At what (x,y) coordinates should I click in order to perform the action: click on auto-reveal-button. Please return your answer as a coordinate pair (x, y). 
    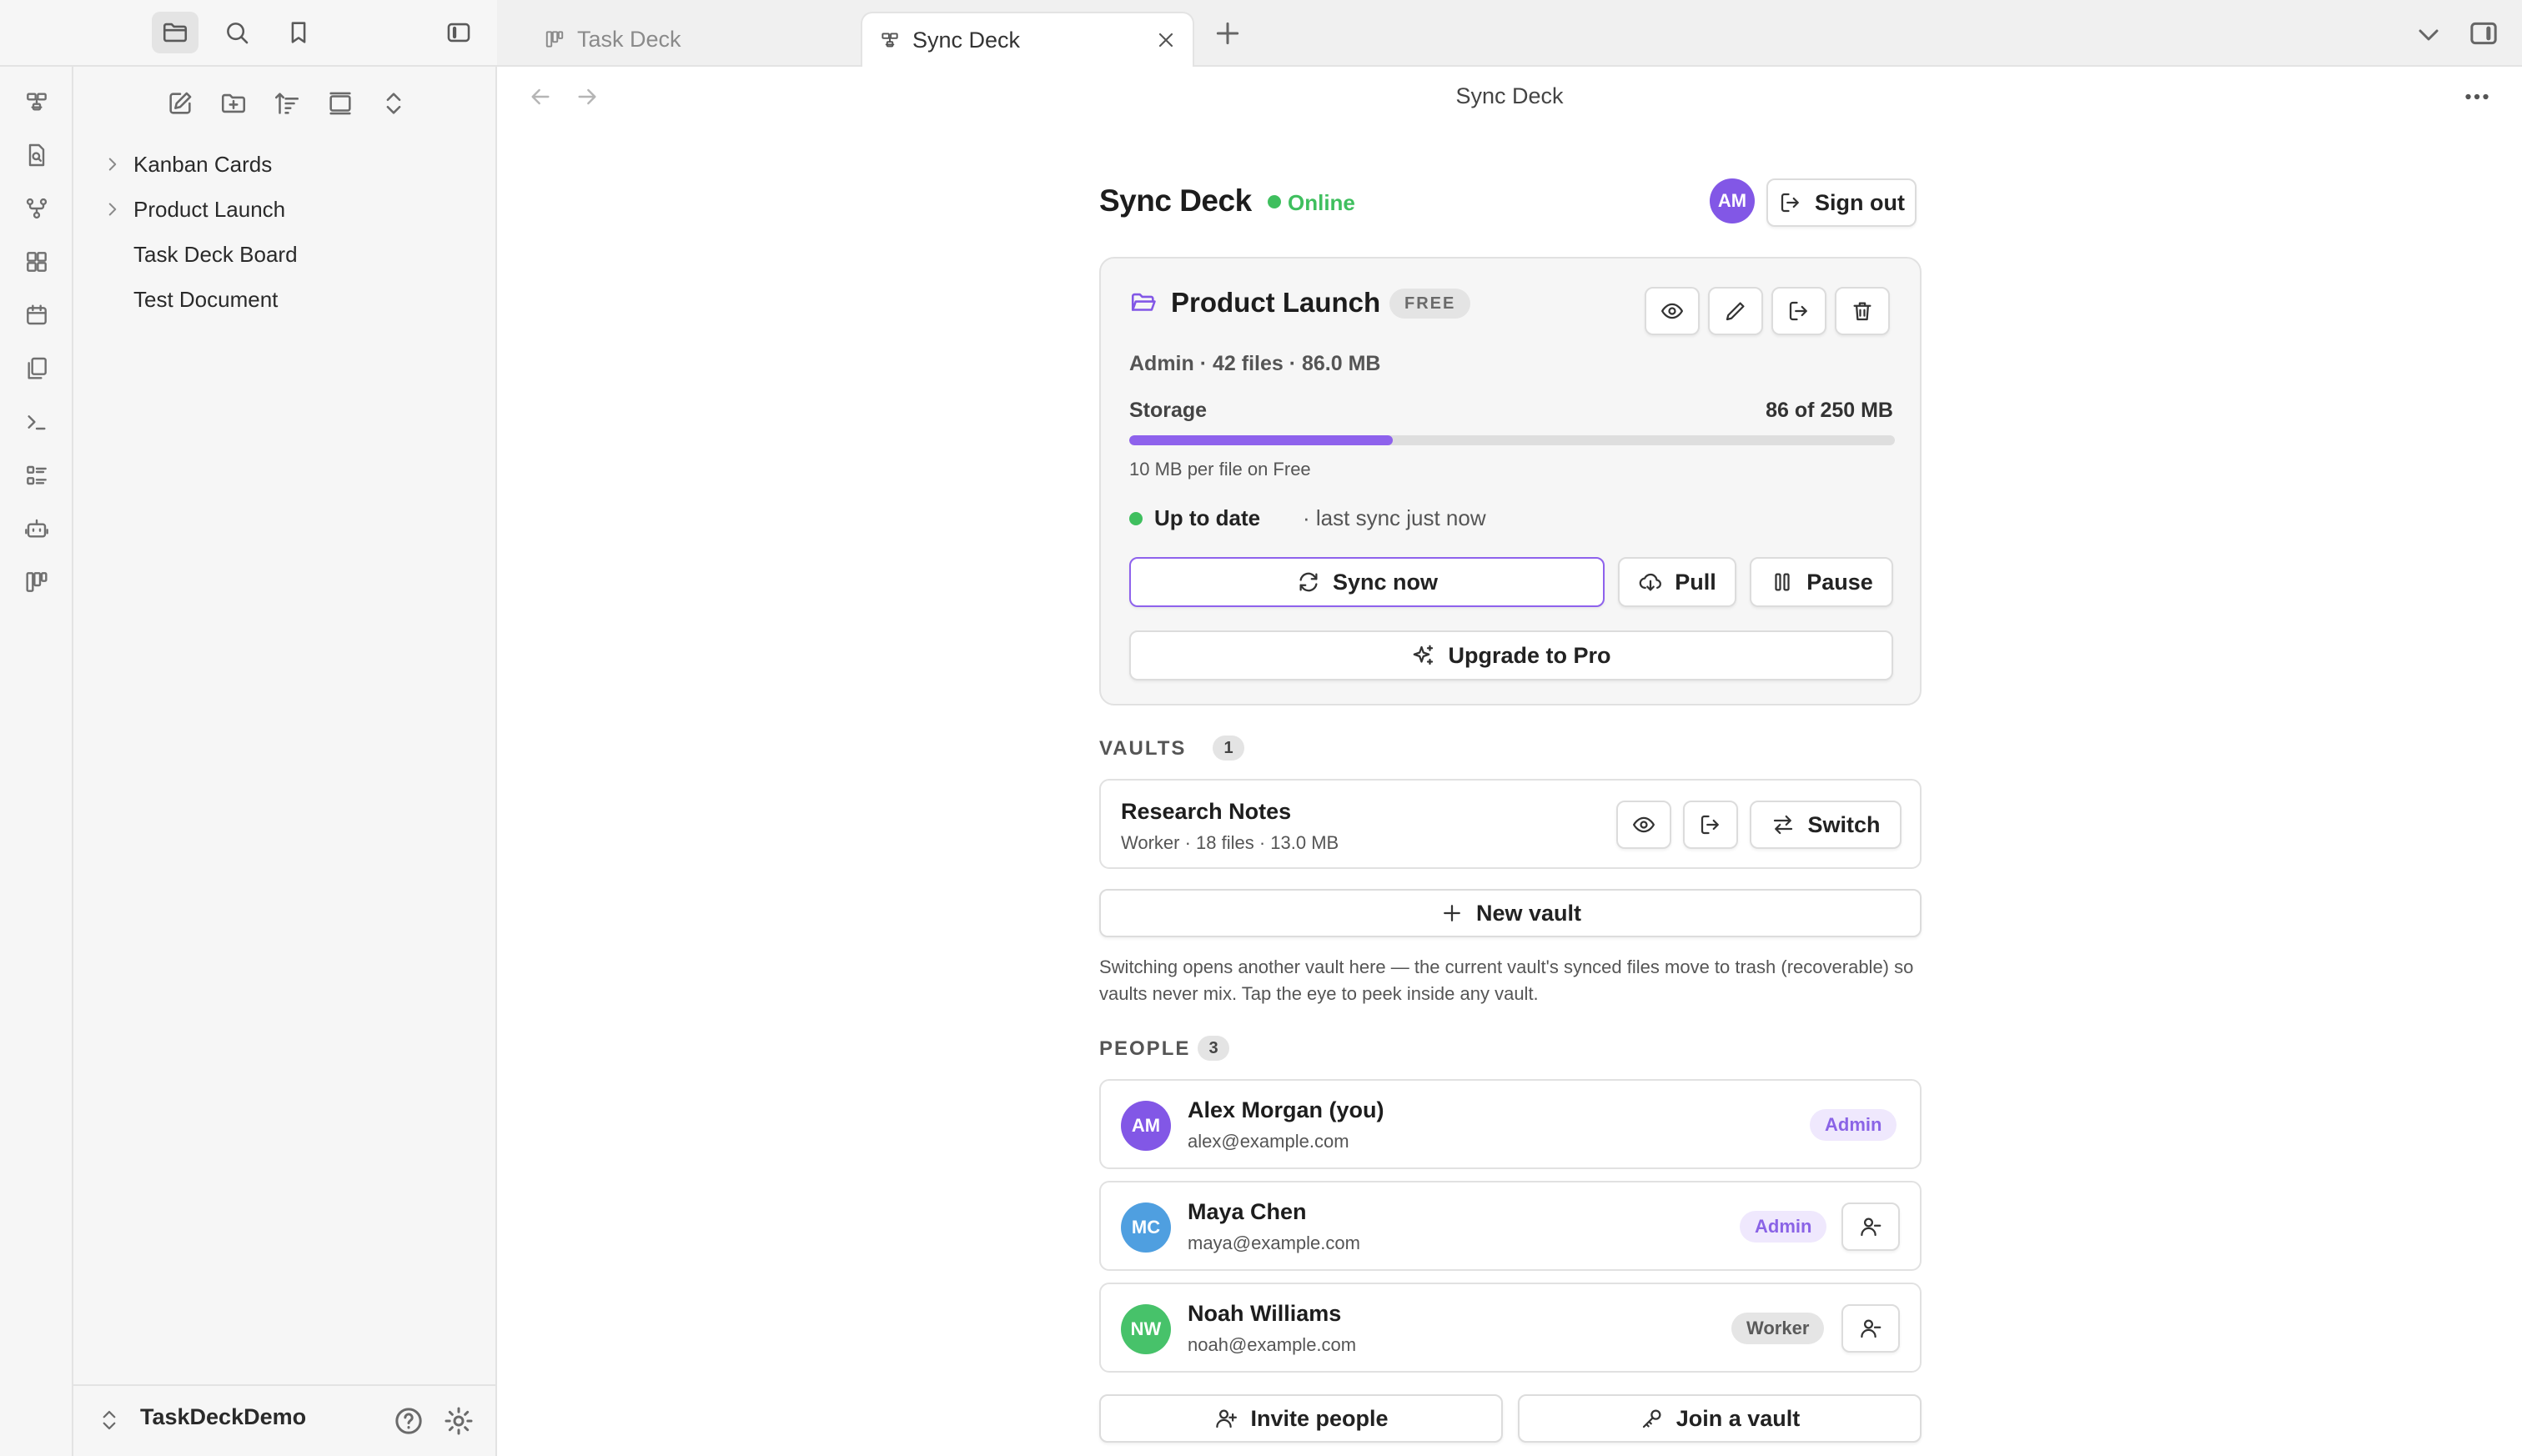
    Looking at the image, I should click on (340, 103).